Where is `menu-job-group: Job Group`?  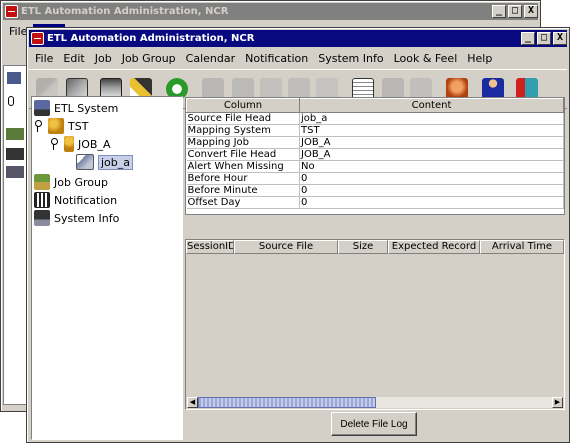
menu-job-group: Job Group is located at coordinates (150, 58).